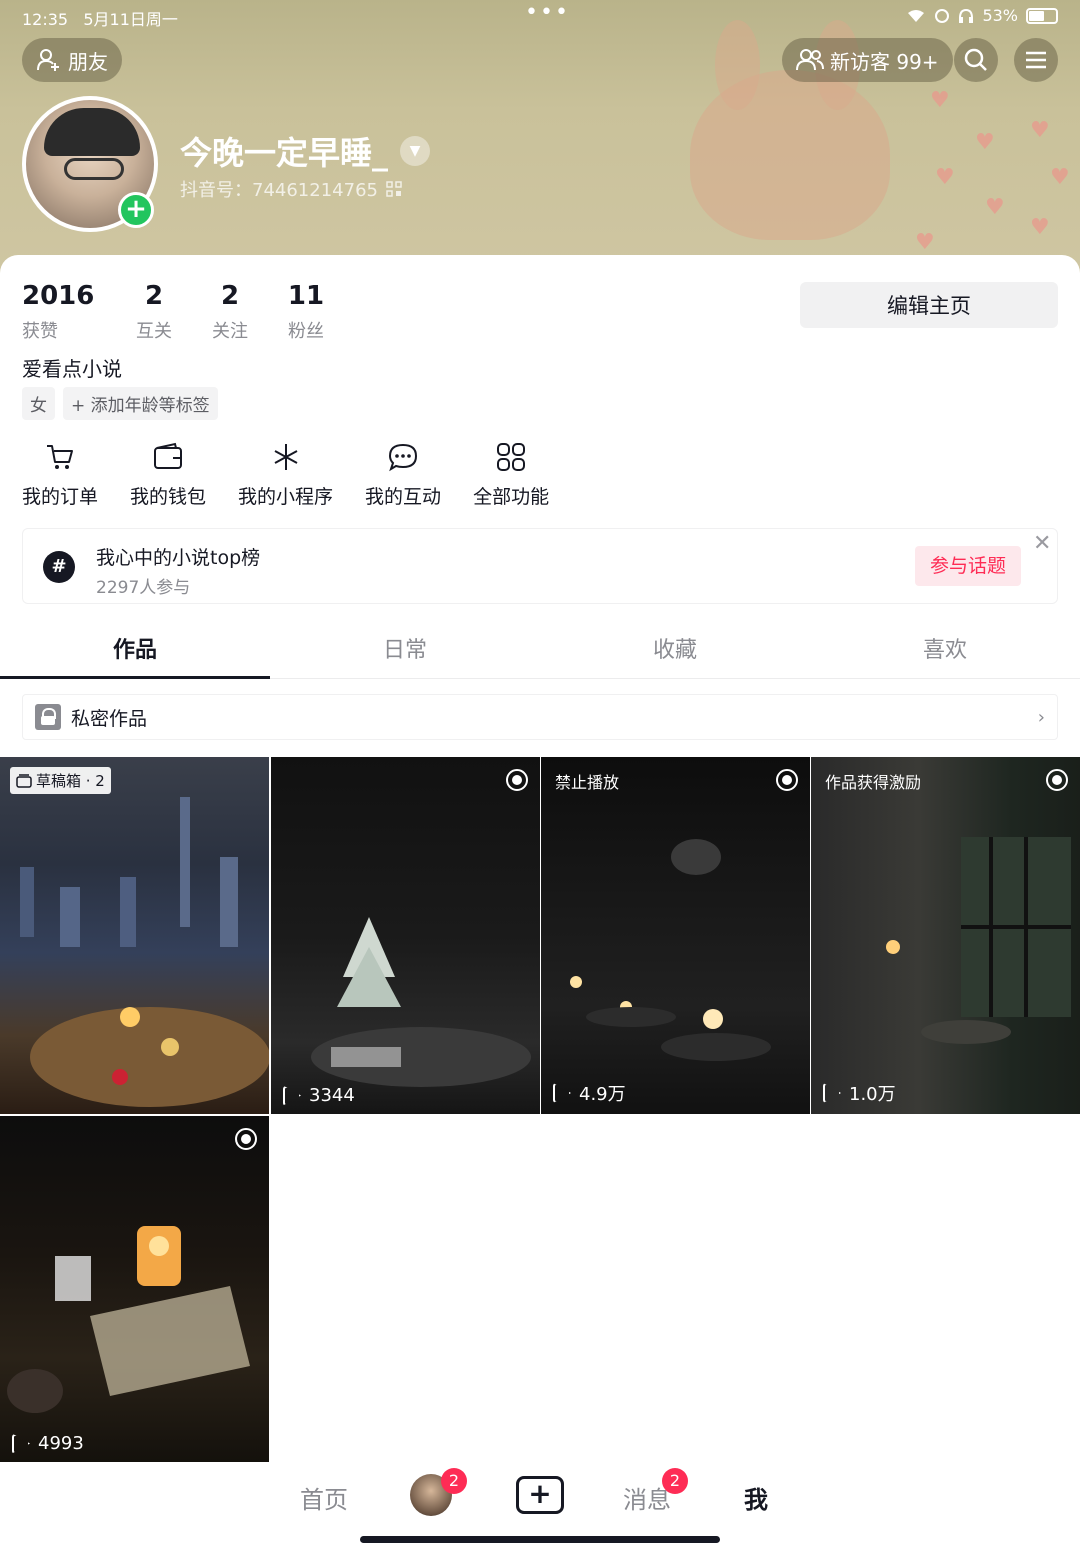  What do you see at coordinates (978, 940) in the screenshot?
I see `window-room-art` at bounding box center [978, 940].